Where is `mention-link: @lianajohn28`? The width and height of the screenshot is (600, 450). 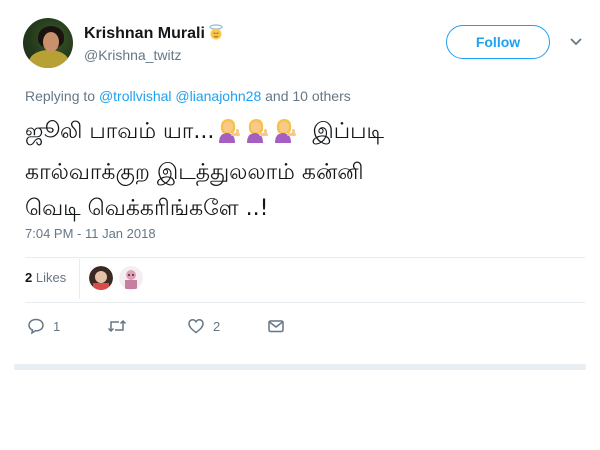 mention-link: @lianajohn28 is located at coordinates (218, 96).